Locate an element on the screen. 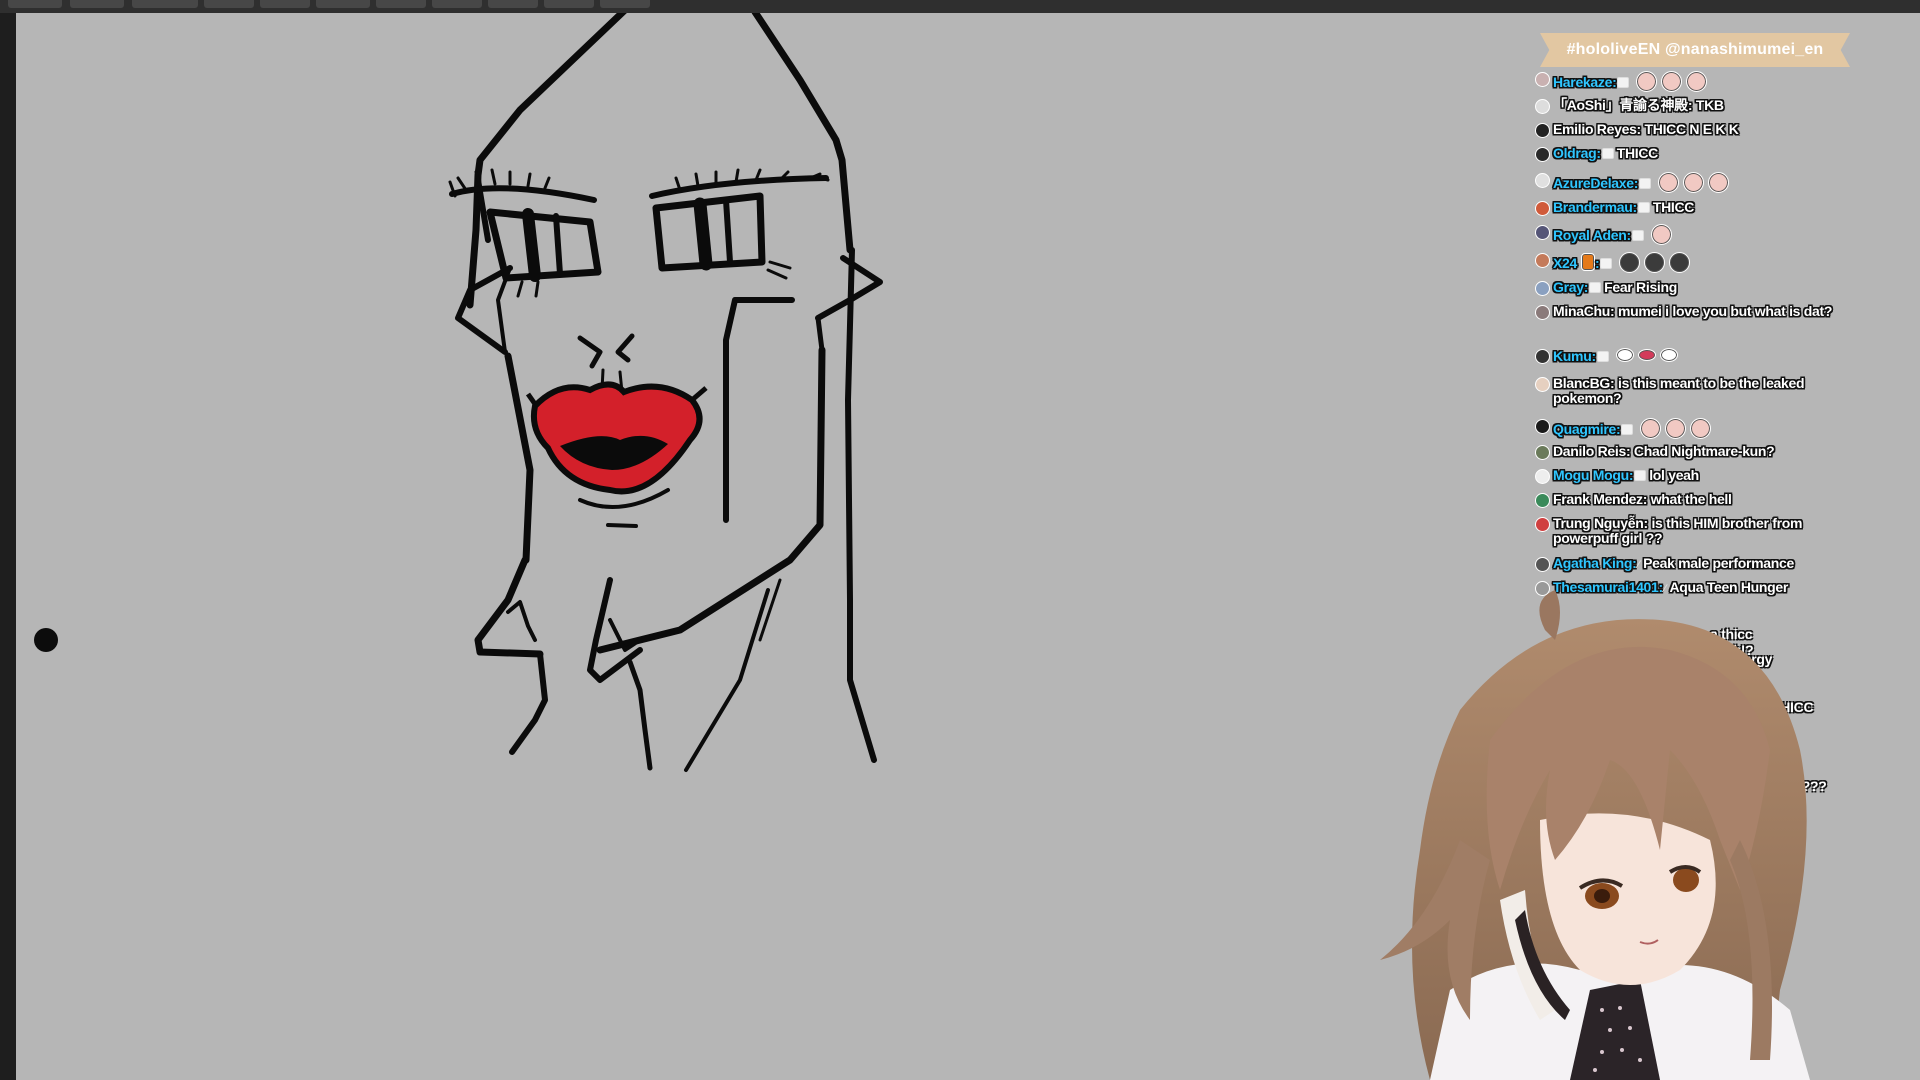  chat-author-name: Emilio Reyes: is located at coordinates (1597, 129).